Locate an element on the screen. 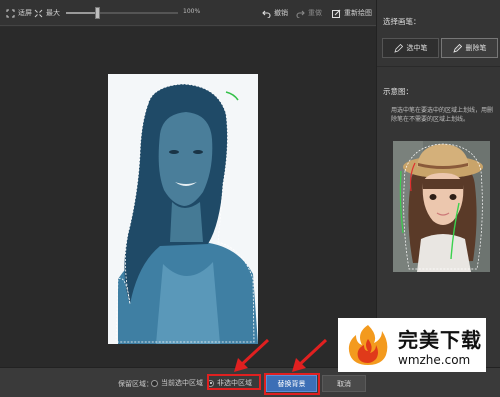 The height and width of the screenshot is (397, 500). maximize-icon is located at coordinates (38, 13).